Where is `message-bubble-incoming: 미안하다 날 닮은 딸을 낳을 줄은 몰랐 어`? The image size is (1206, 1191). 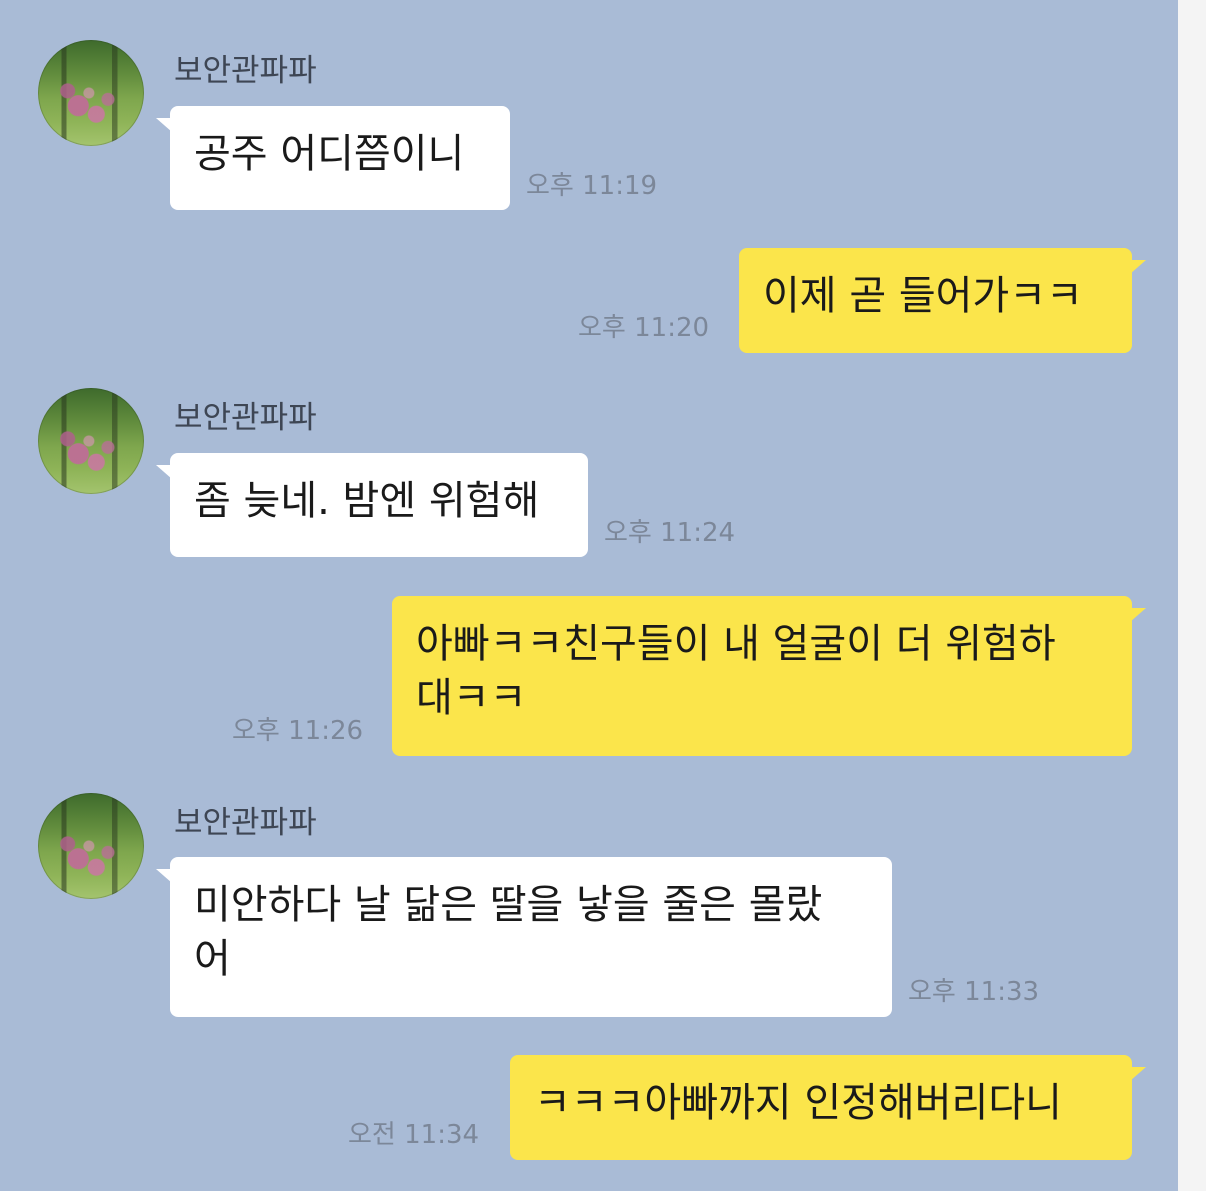
message-bubble-incoming: 미안하다 날 닮은 딸을 낳을 줄은 몰랐 어 is located at coordinates (524, 937).